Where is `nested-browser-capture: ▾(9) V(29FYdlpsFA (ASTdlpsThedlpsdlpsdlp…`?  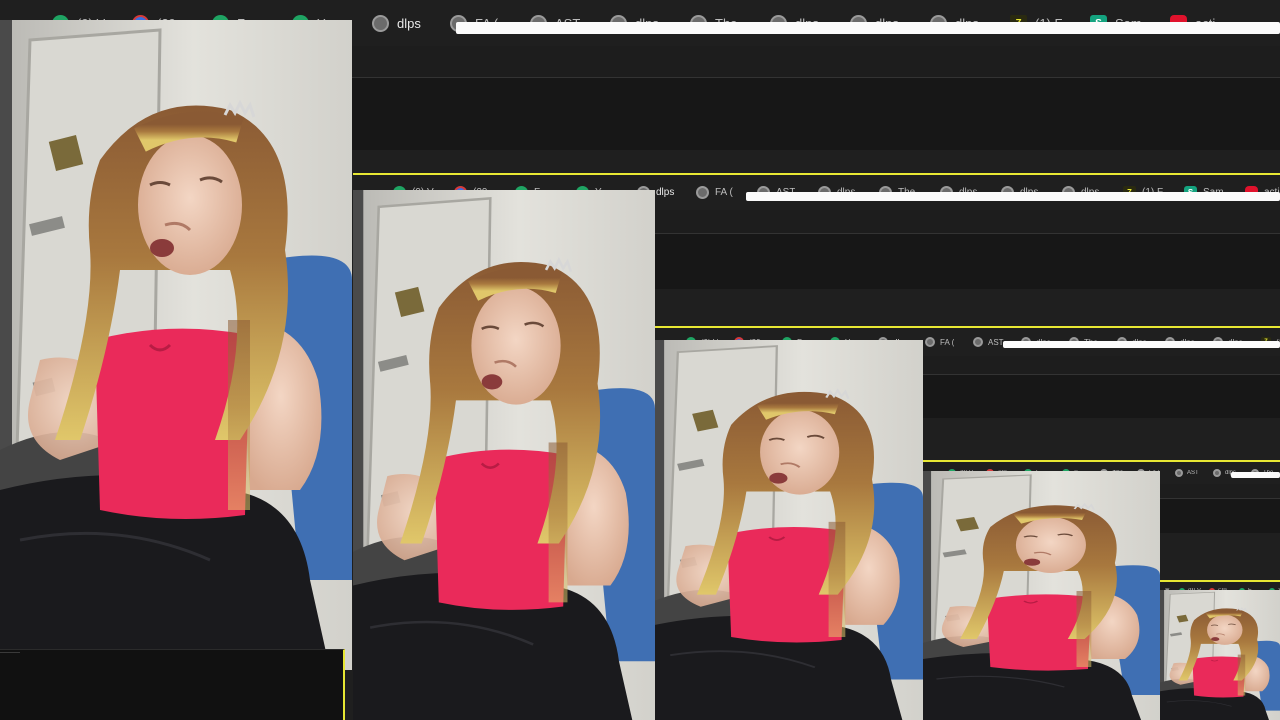 nested-browser-capture: ▾(9) V(29FYdlpsFA (ASTdlpsThedlpsdlpsdlp… is located at coordinates (1220, 650).